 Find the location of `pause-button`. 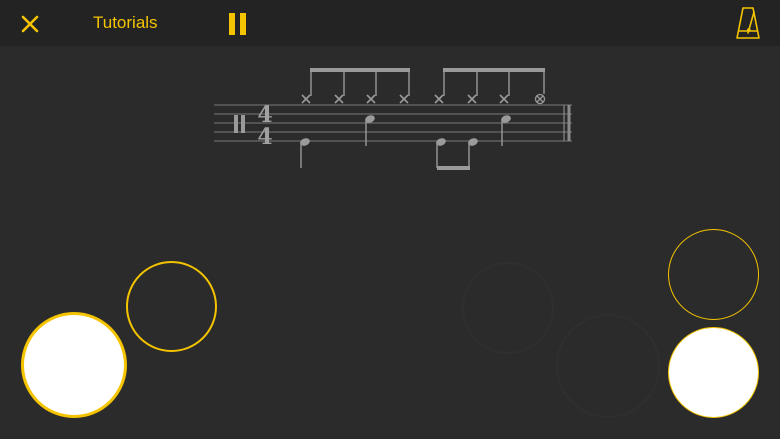

pause-button is located at coordinates (238, 24).